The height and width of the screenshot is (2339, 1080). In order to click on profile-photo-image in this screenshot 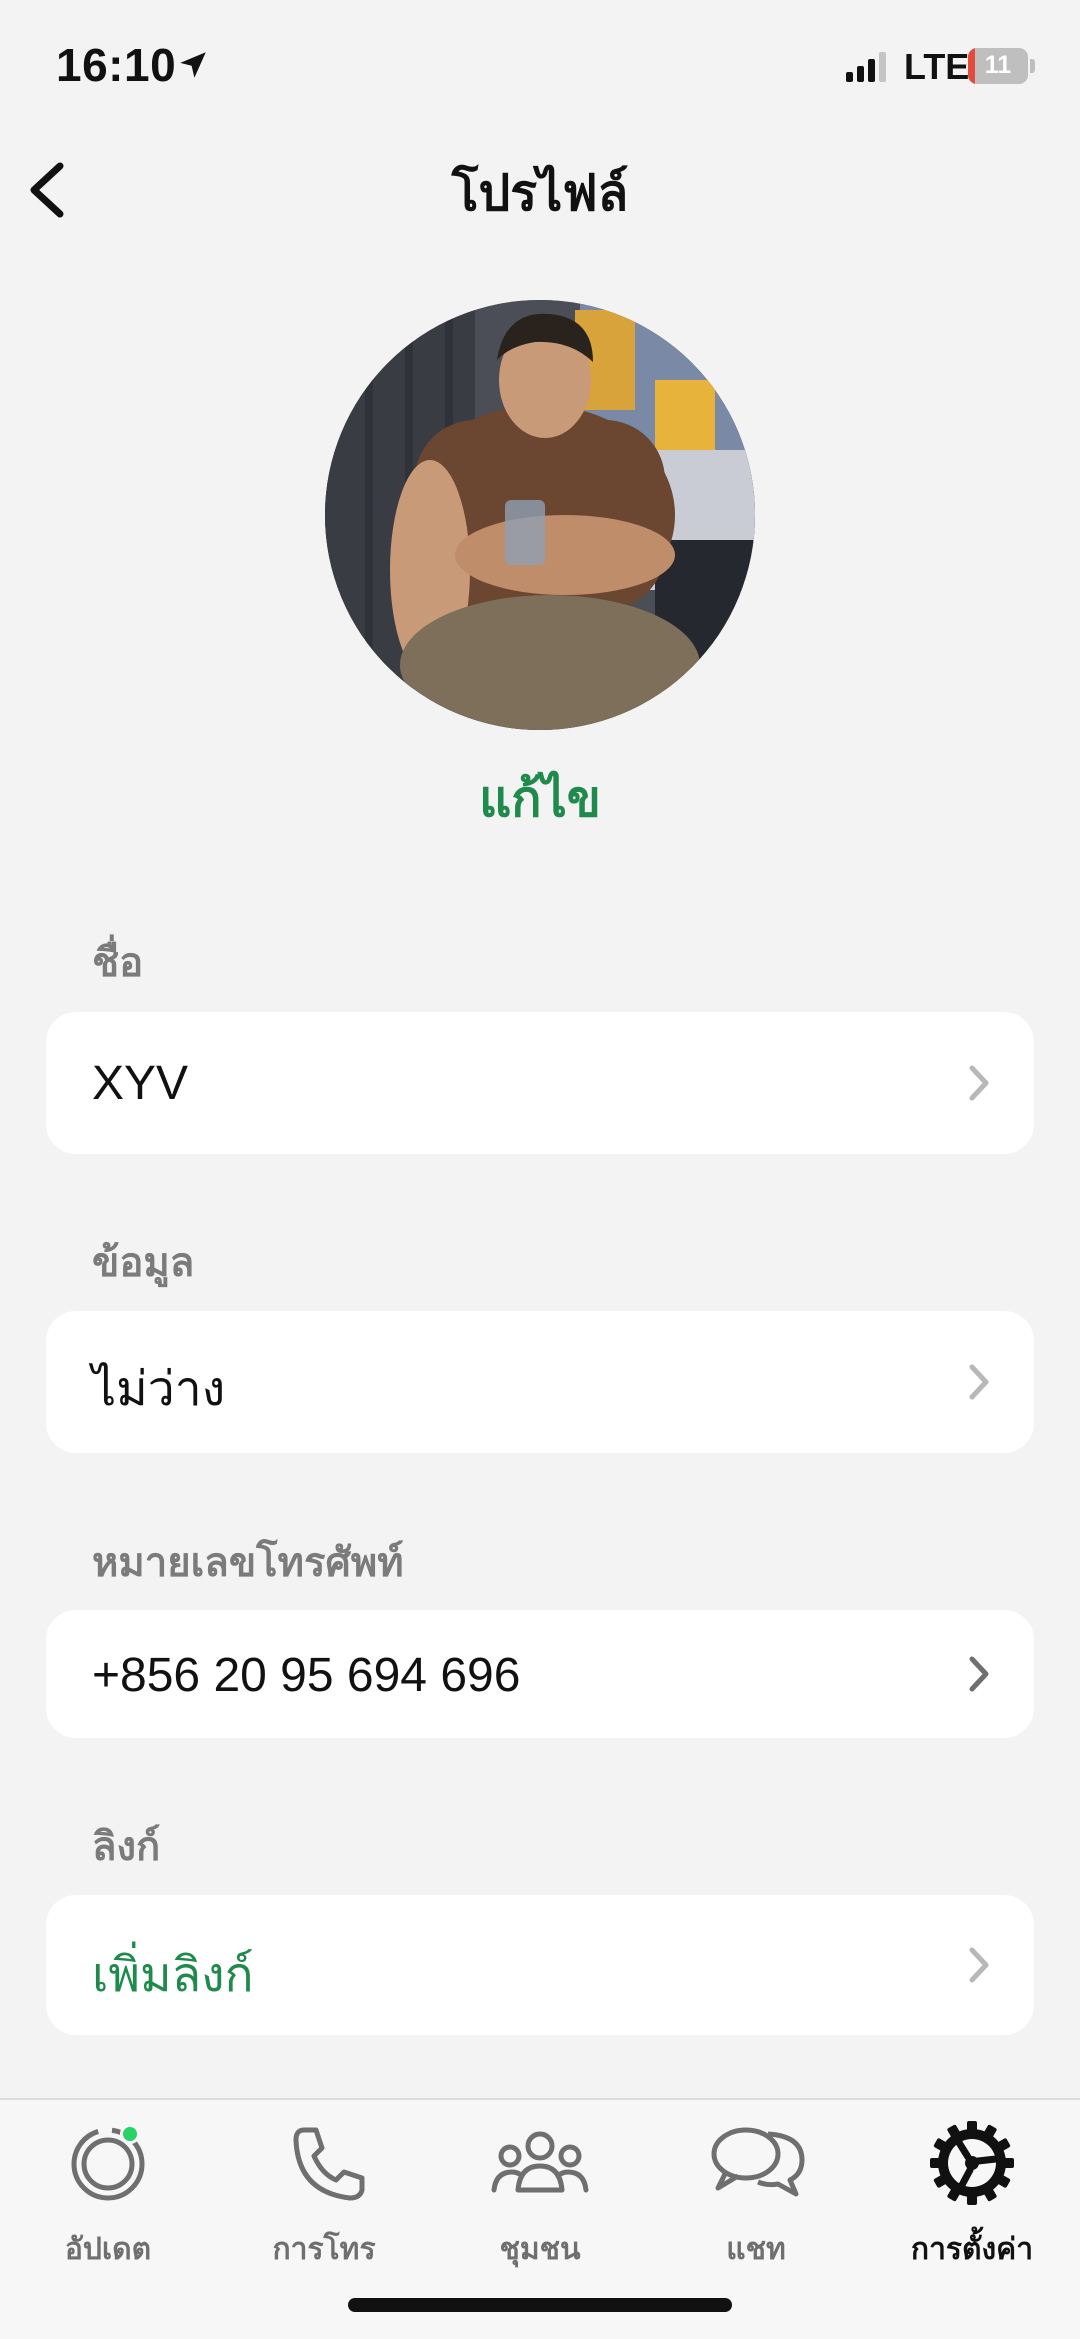, I will do `click(540, 515)`.